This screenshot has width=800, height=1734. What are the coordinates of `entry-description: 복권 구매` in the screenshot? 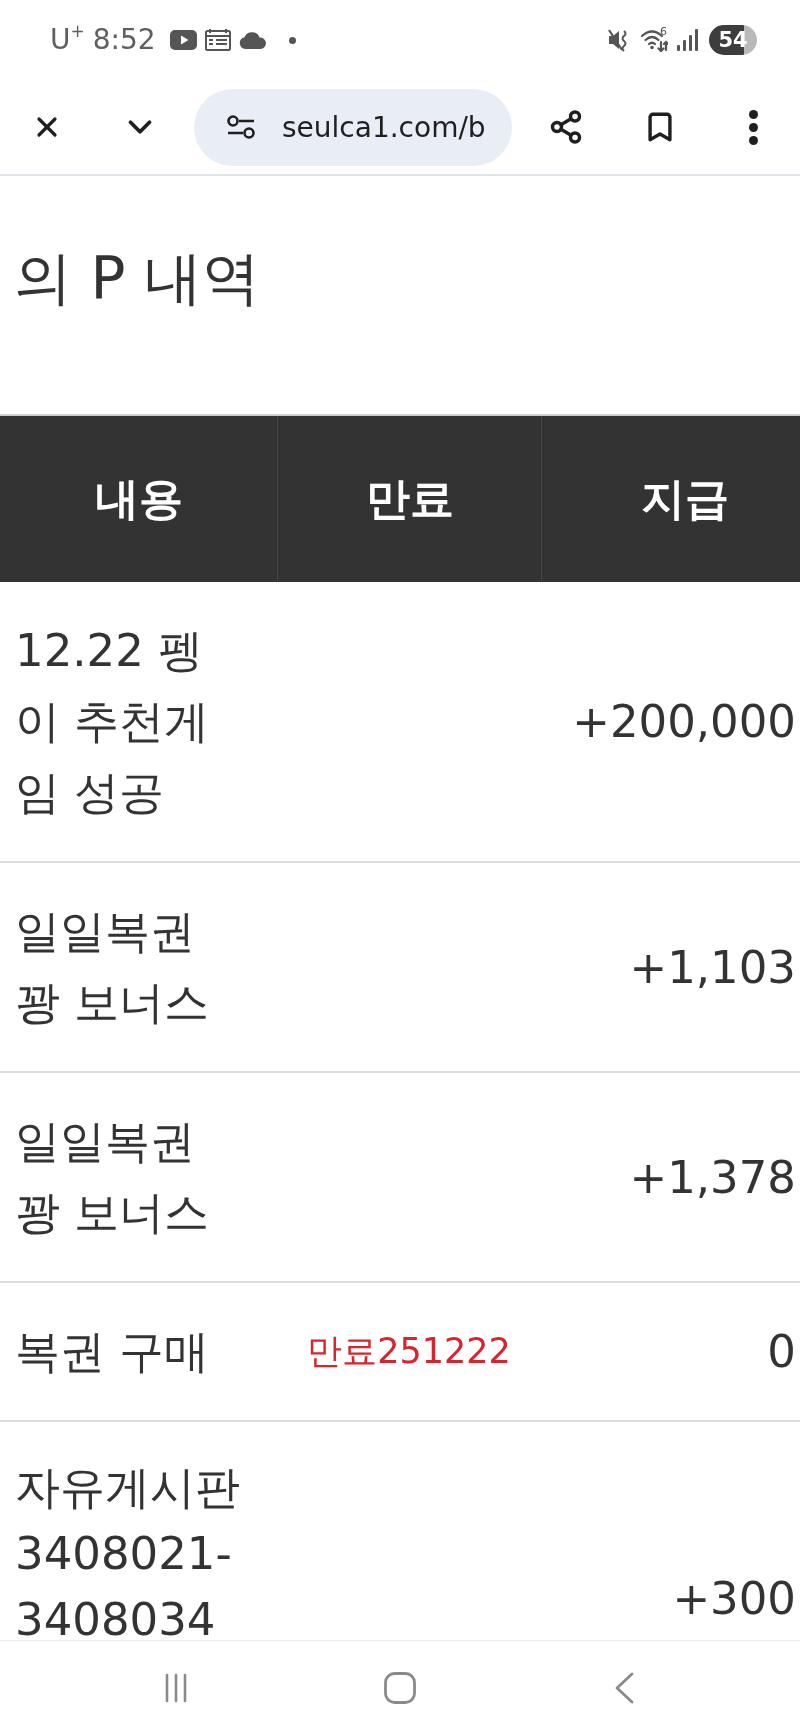 It's located at (113, 1352).